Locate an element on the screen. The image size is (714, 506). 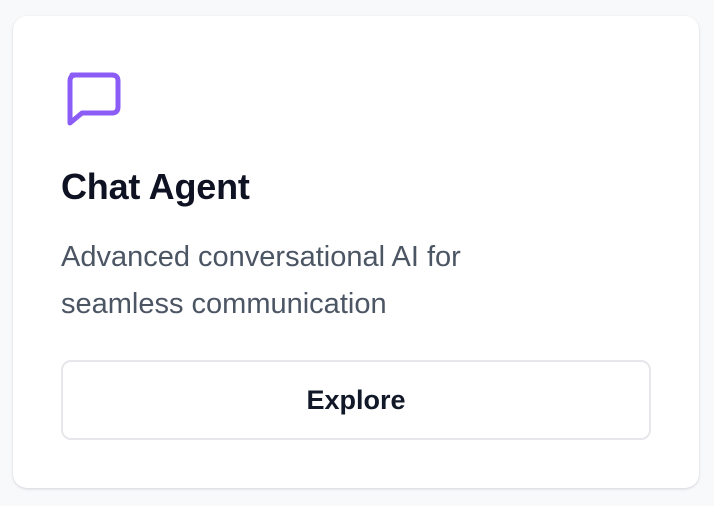
explore-button: Explore is located at coordinates (356, 400).